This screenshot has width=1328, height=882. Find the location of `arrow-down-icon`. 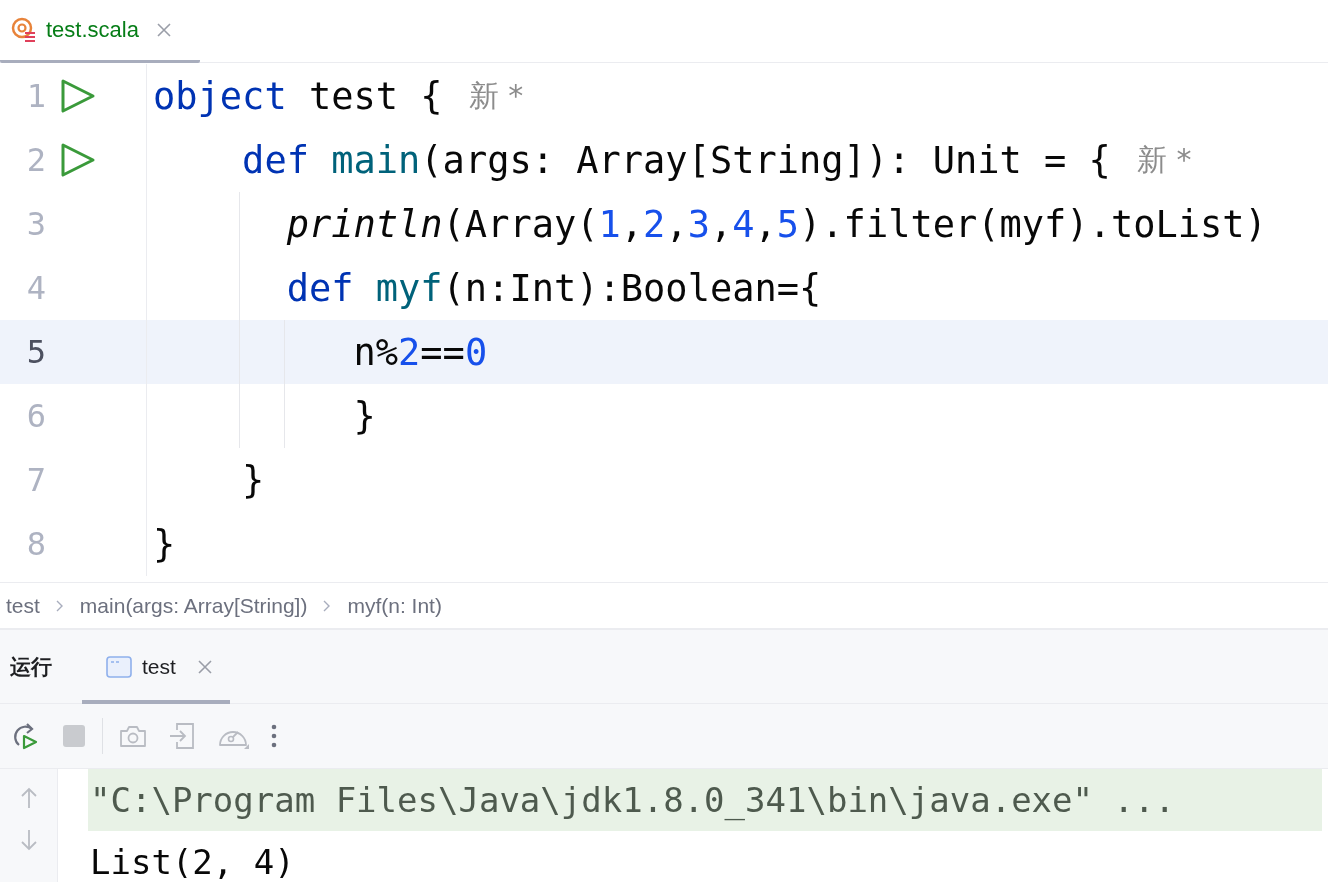

arrow-down-icon is located at coordinates (28, 840).